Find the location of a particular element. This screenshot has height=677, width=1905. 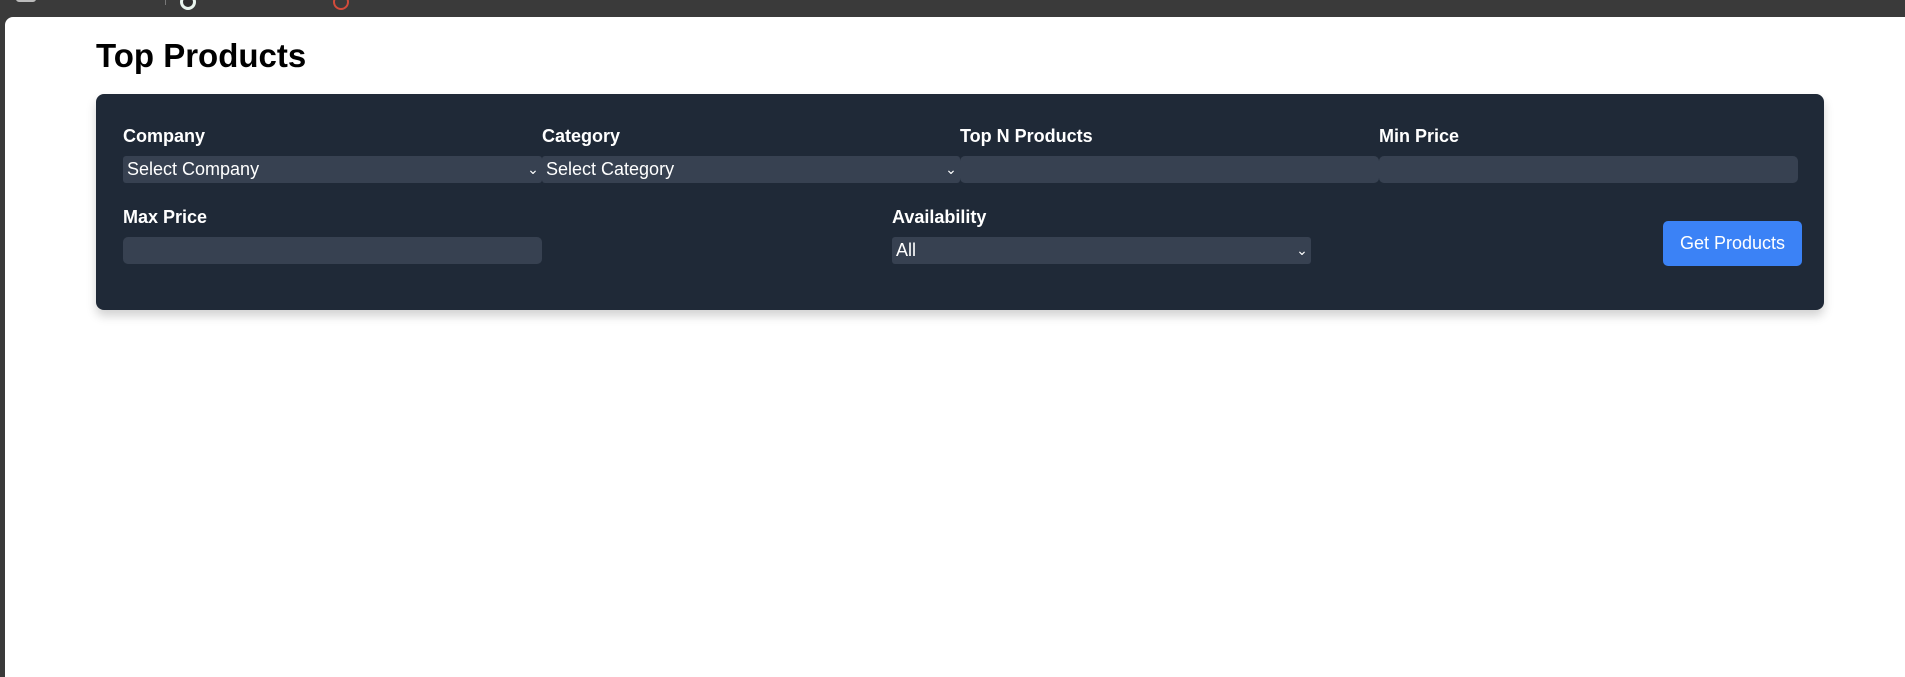

availability-field: Availability All ⌄ is located at coordinates (1101, 235).